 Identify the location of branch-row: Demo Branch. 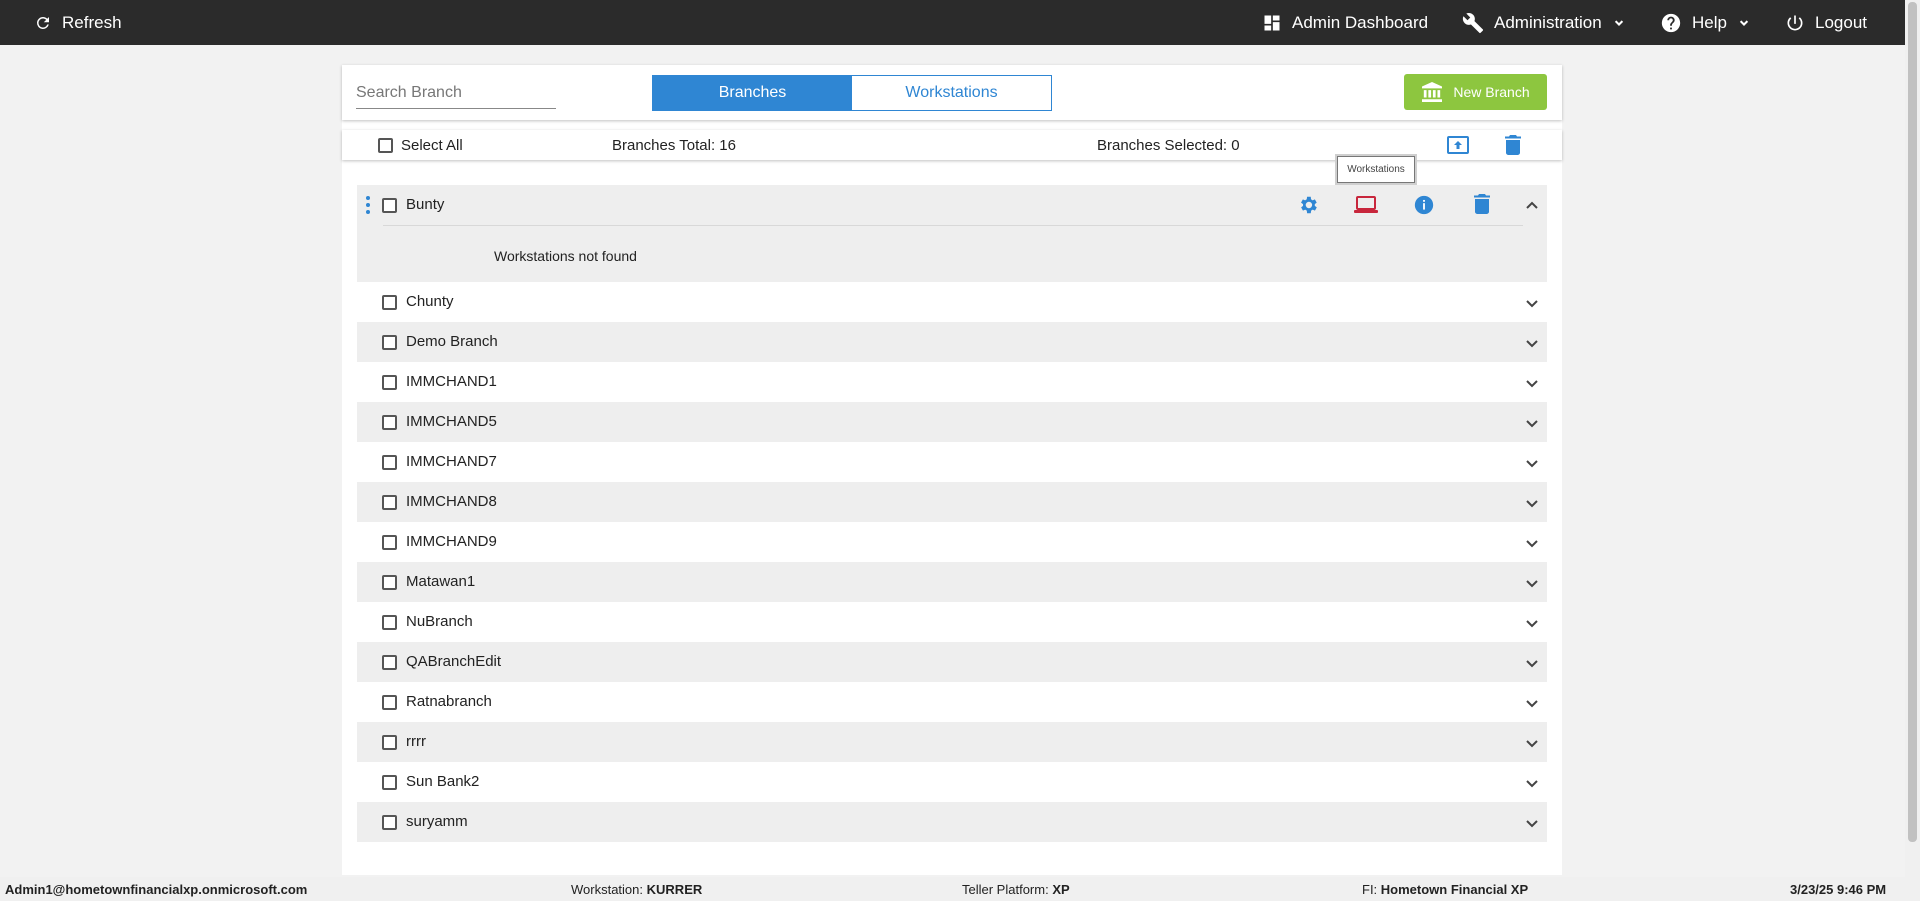
(952, 342).